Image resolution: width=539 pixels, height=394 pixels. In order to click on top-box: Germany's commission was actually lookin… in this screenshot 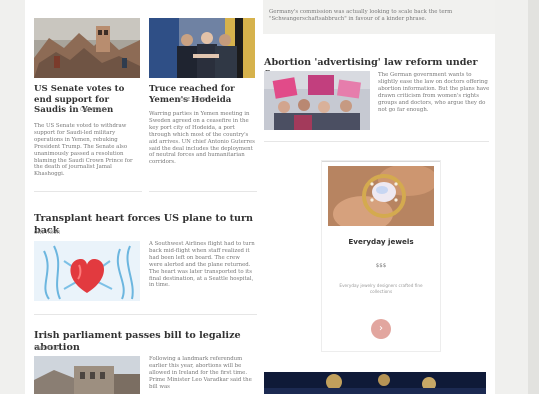, I will do `click(379, 17)`.